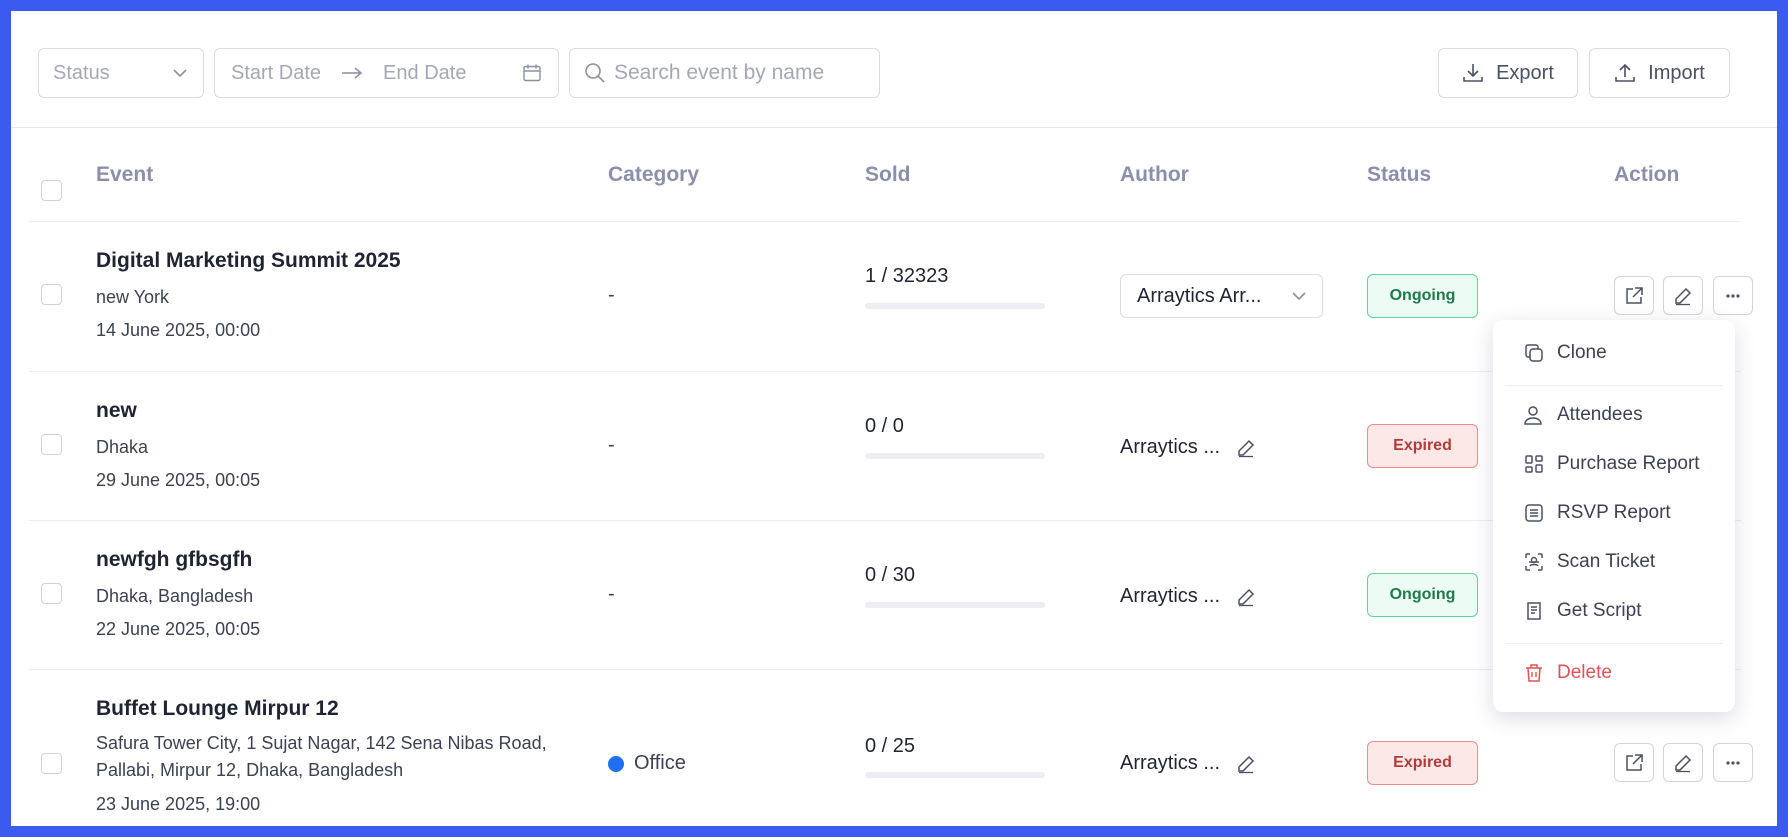 The image size is (1788, 837). I want to click on category-text: Office, so click(660, 763).